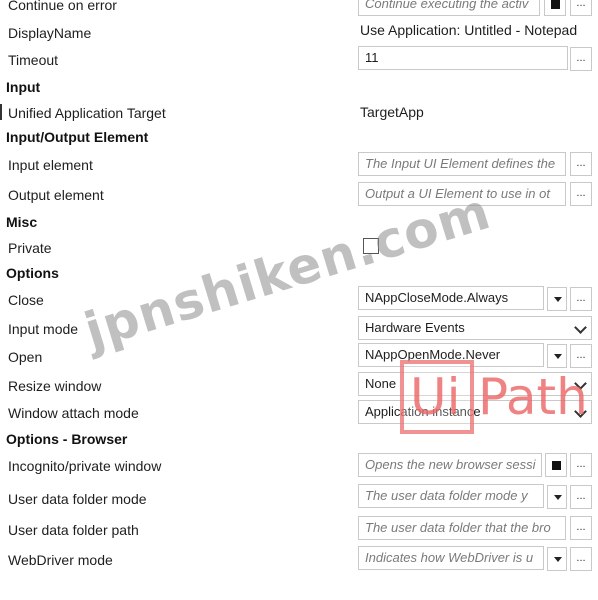 The height and width of the screenshot is (600, 598). What do you see at coordinates (55, 386) in the screenshot?
I see `label-resize-window: Resize window` at bounding box center [55, 386].